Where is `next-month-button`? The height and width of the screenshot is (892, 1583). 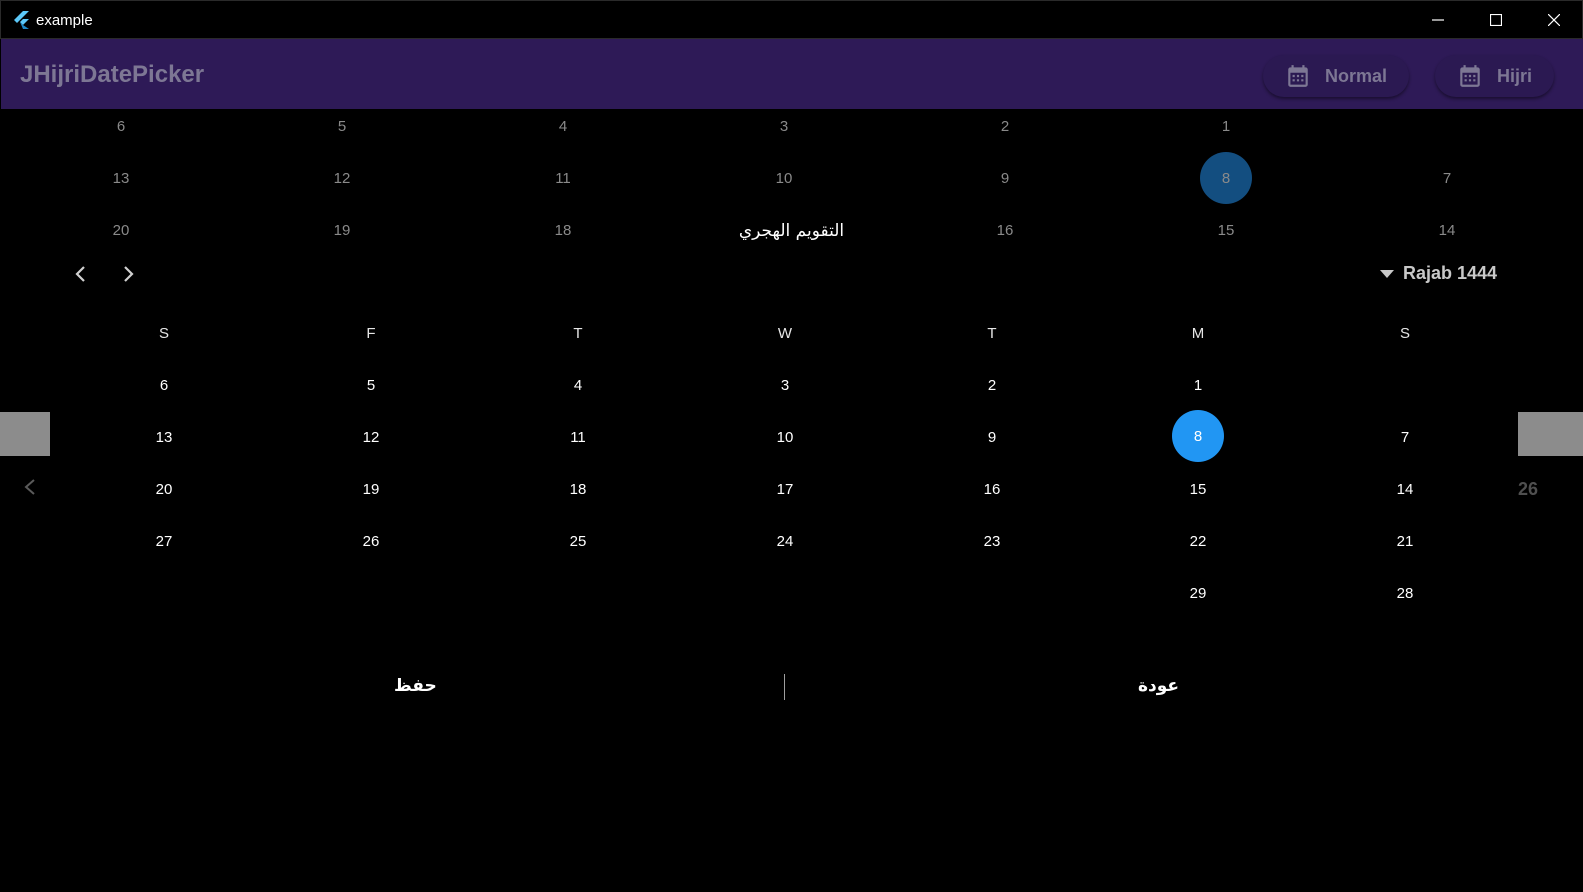 next-month-button is located at coordinates (129, 274).